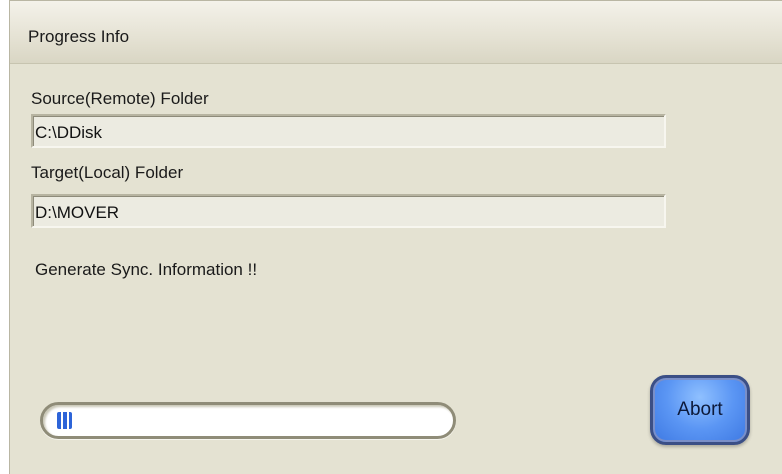  Describe the element at coordinates (248, 420) in the screenshot. I see `progress-bar` at that location.